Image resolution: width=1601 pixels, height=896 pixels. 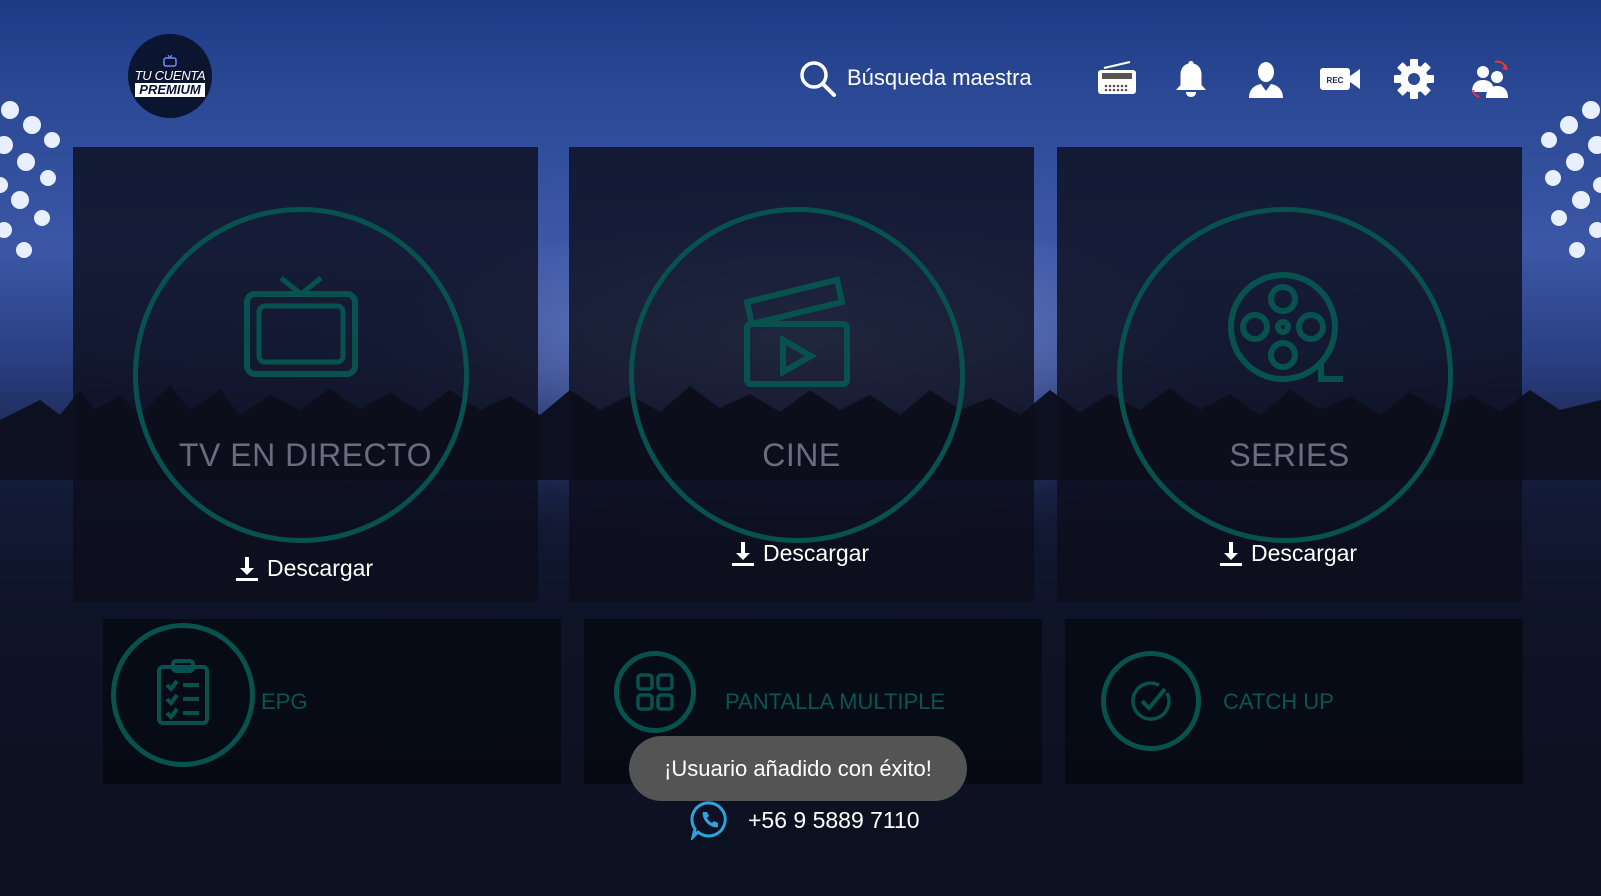 I want to click on card-catchup: CATCH UP, so click(x=1294, y=701).